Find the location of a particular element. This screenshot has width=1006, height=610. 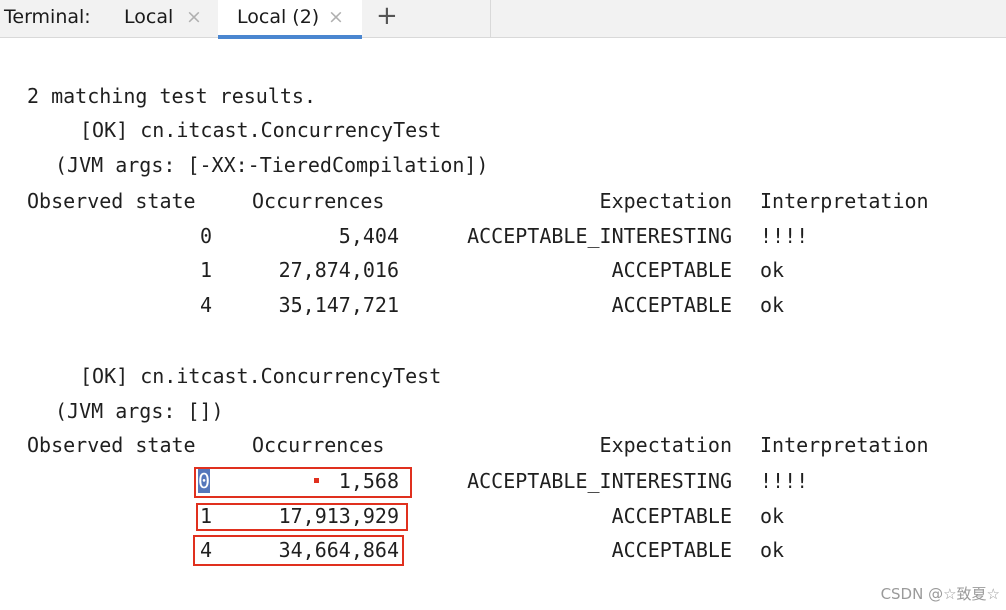

observed-state: 4 is located at coordinates (205, 305).